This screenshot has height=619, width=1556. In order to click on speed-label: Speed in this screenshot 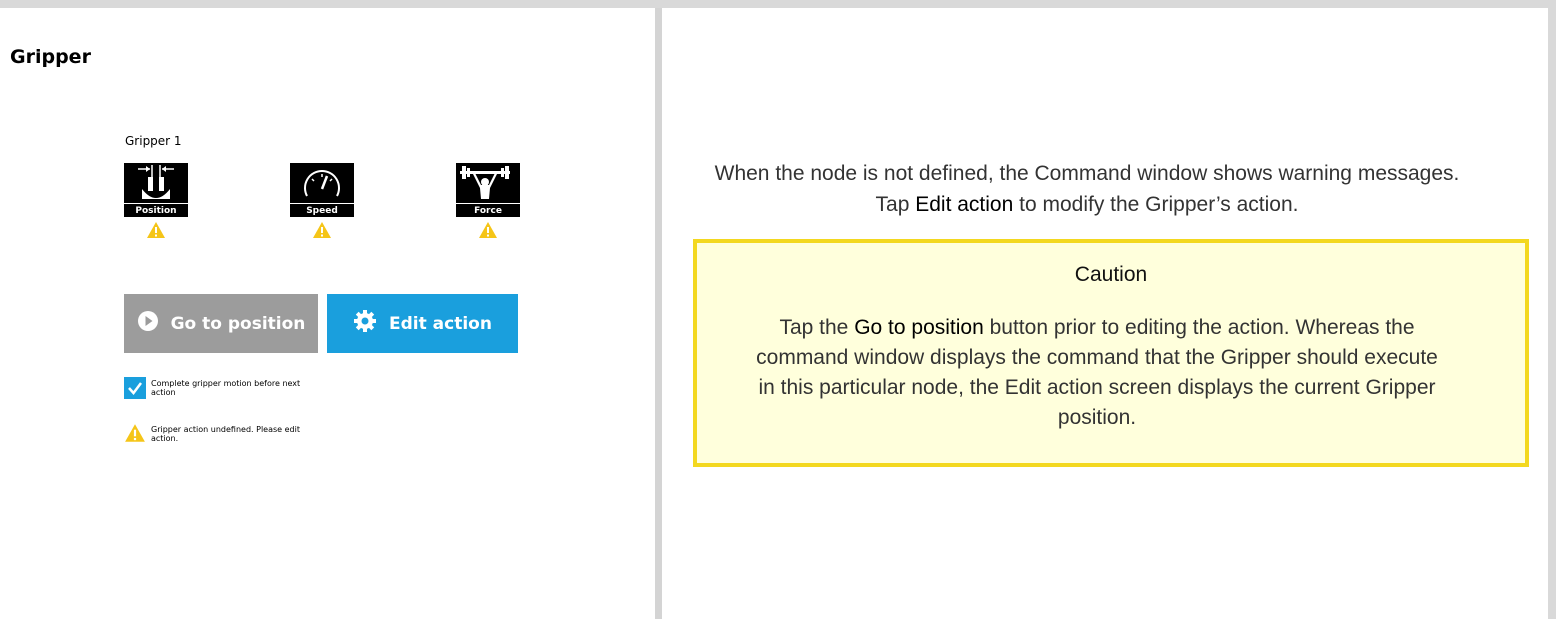, I will do `click(322, 210)`.